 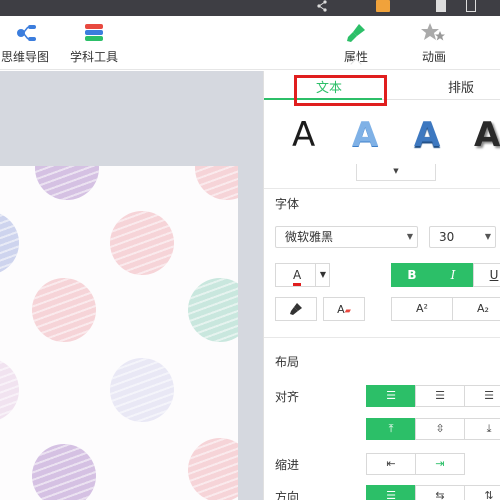 What do you see at coordinates (434, 43) in the screenshot?
I see `animation-tool-button: 动画` at bounding box center [434, 43].